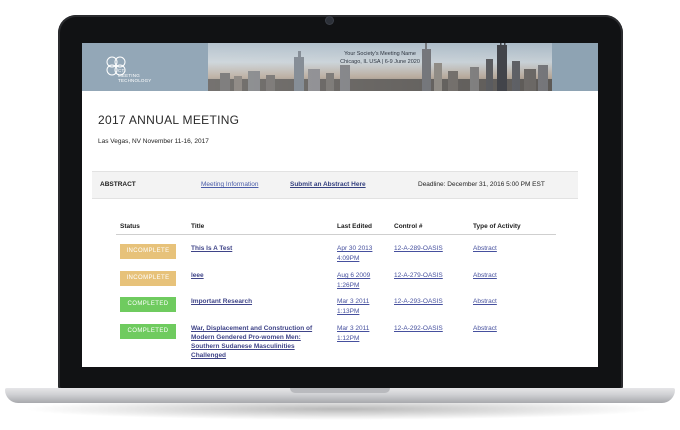 The image size is (680, 430). I want to click on last-edited-time: 1:26PM, so click(348, 285).